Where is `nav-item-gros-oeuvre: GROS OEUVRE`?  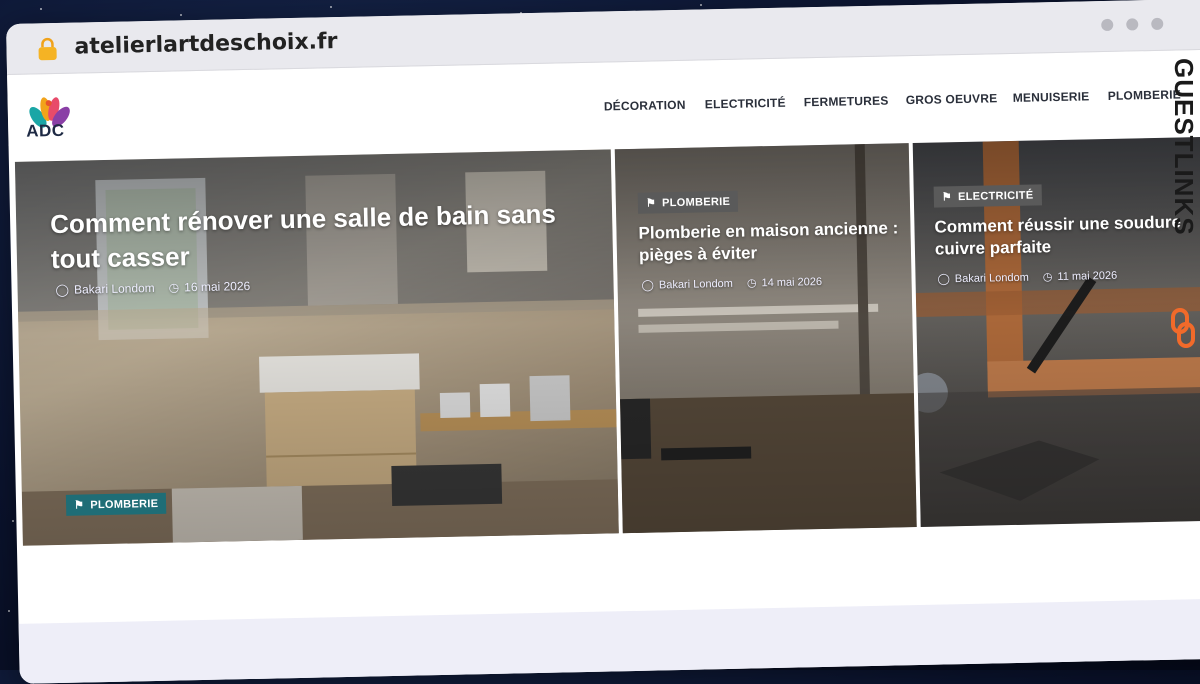
nav-item-gros-oeuvre: GROS OEUVRE is located at coordinates (952, 99).